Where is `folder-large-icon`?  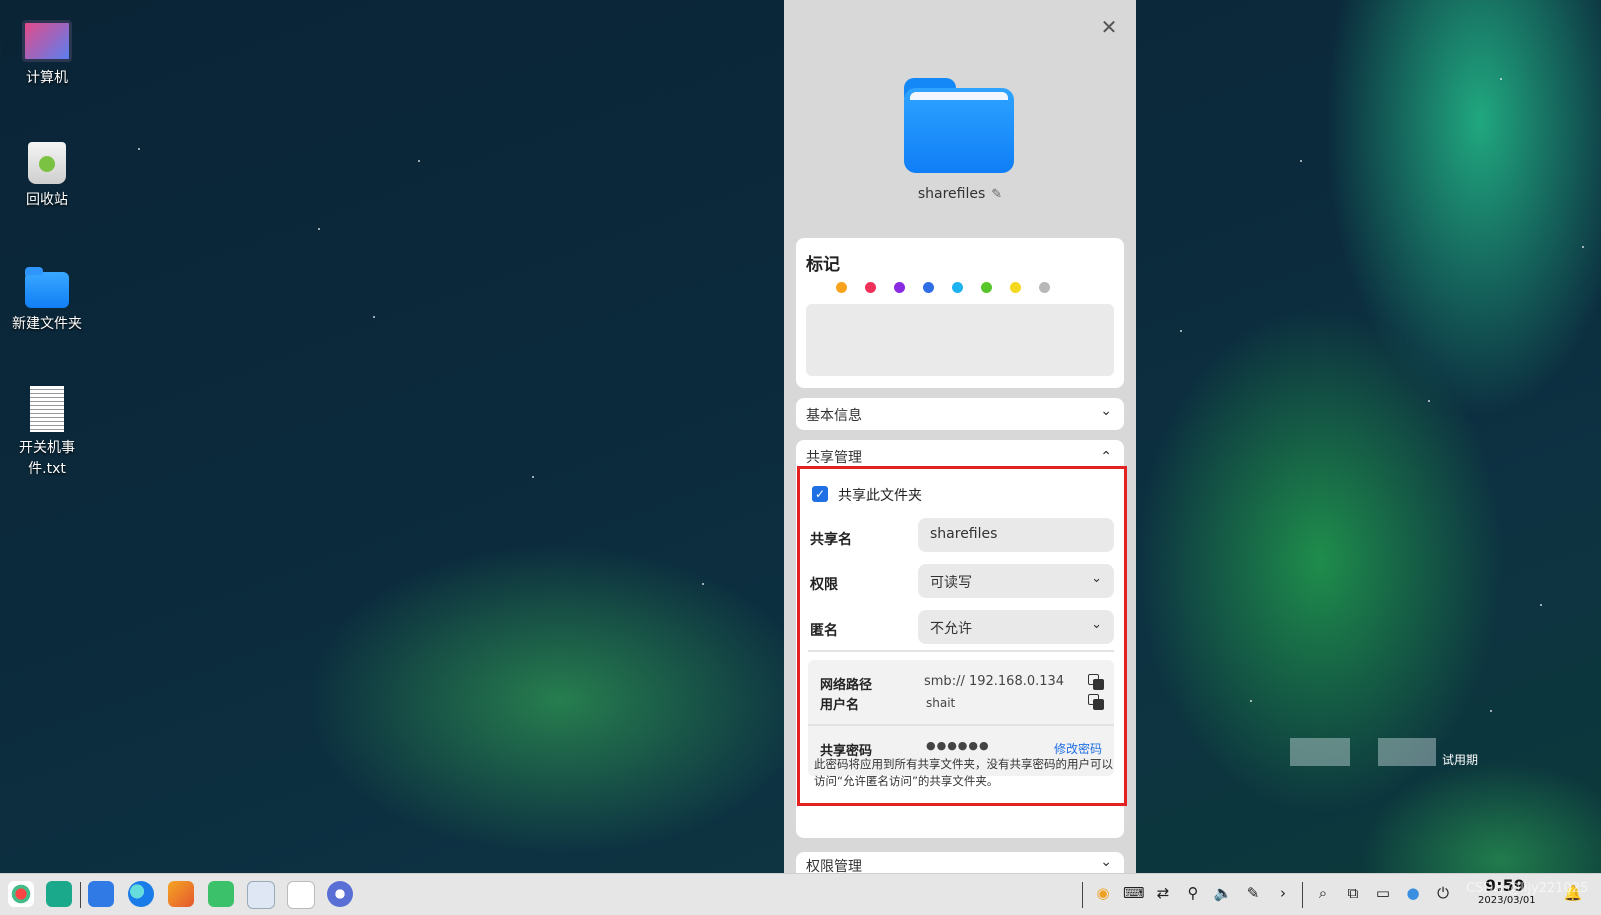 folder-large-icon is located at coordinates (959, 125).